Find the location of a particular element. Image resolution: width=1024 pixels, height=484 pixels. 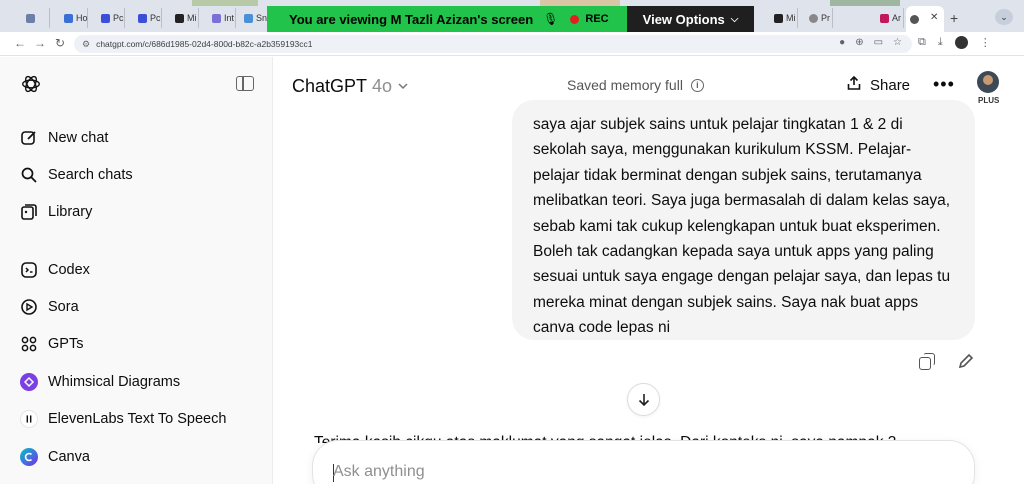

sidebar-item-sora: Sora is located at coordinates (49, 307).